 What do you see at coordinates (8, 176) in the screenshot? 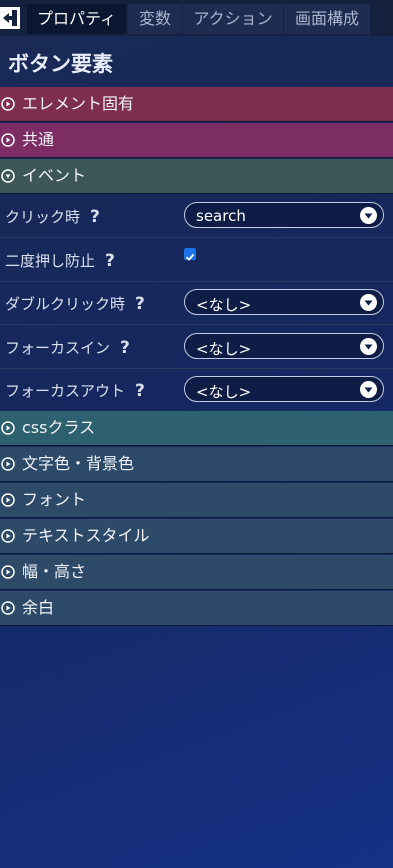
I see `collapse-arrow-icon` at bounding box center [8, 176].